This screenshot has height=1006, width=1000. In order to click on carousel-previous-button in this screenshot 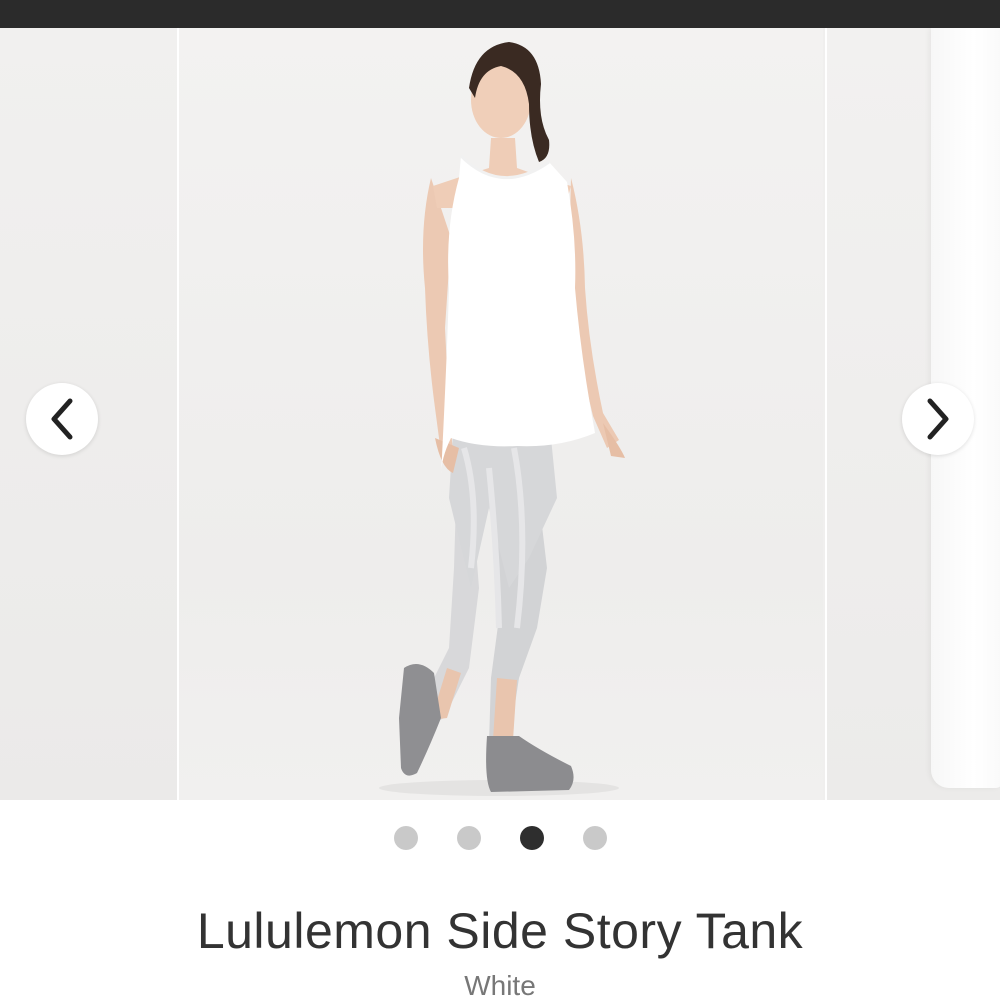, I will do `click(62, 419)`.